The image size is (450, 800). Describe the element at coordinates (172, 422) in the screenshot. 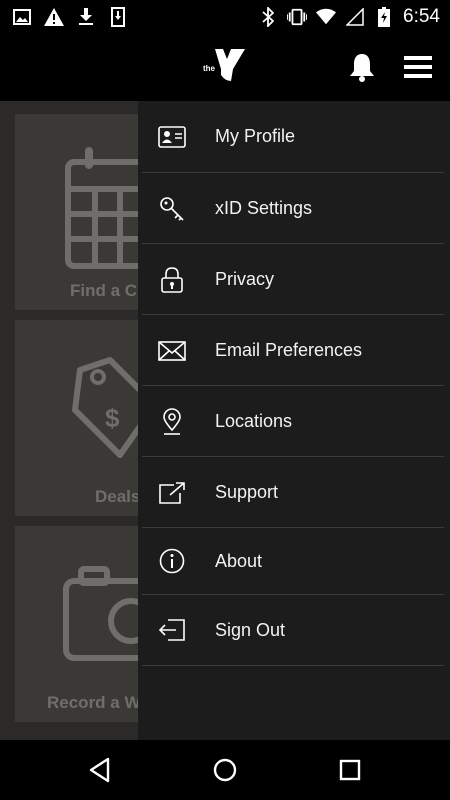

I see `map-pin-icon` at that location.